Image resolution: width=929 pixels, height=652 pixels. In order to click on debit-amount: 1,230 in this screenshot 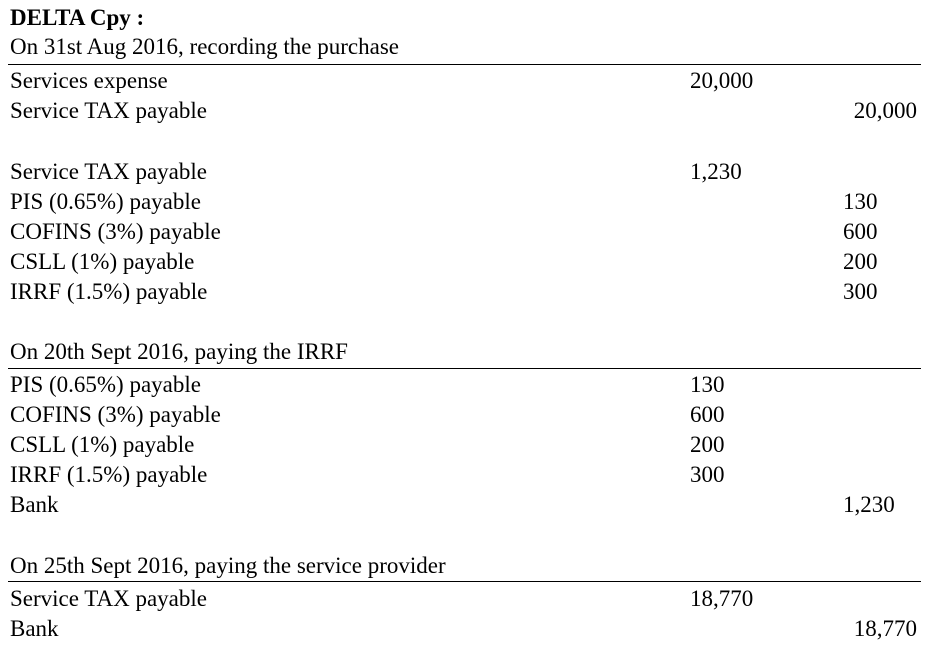, I will do `click(716, 171)`.